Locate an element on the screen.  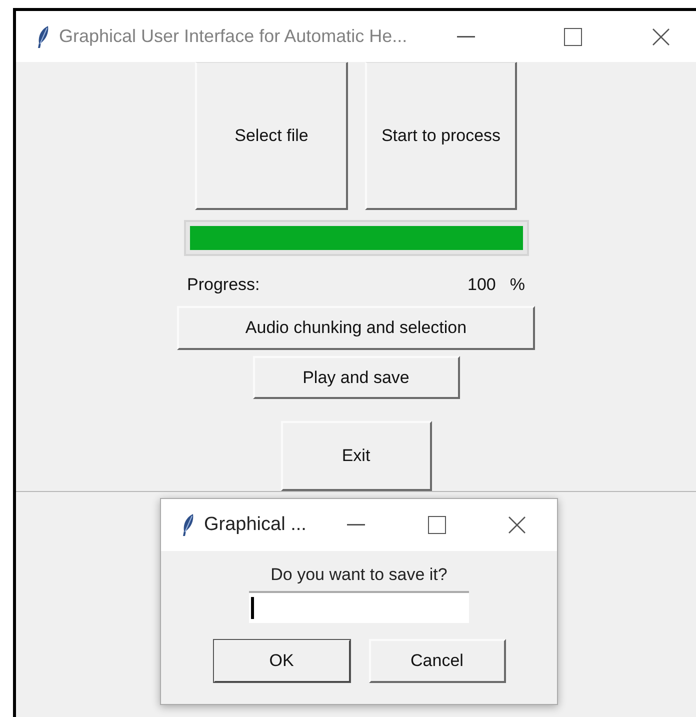
select-file-button: Select file is located at coordinates (271, 136).